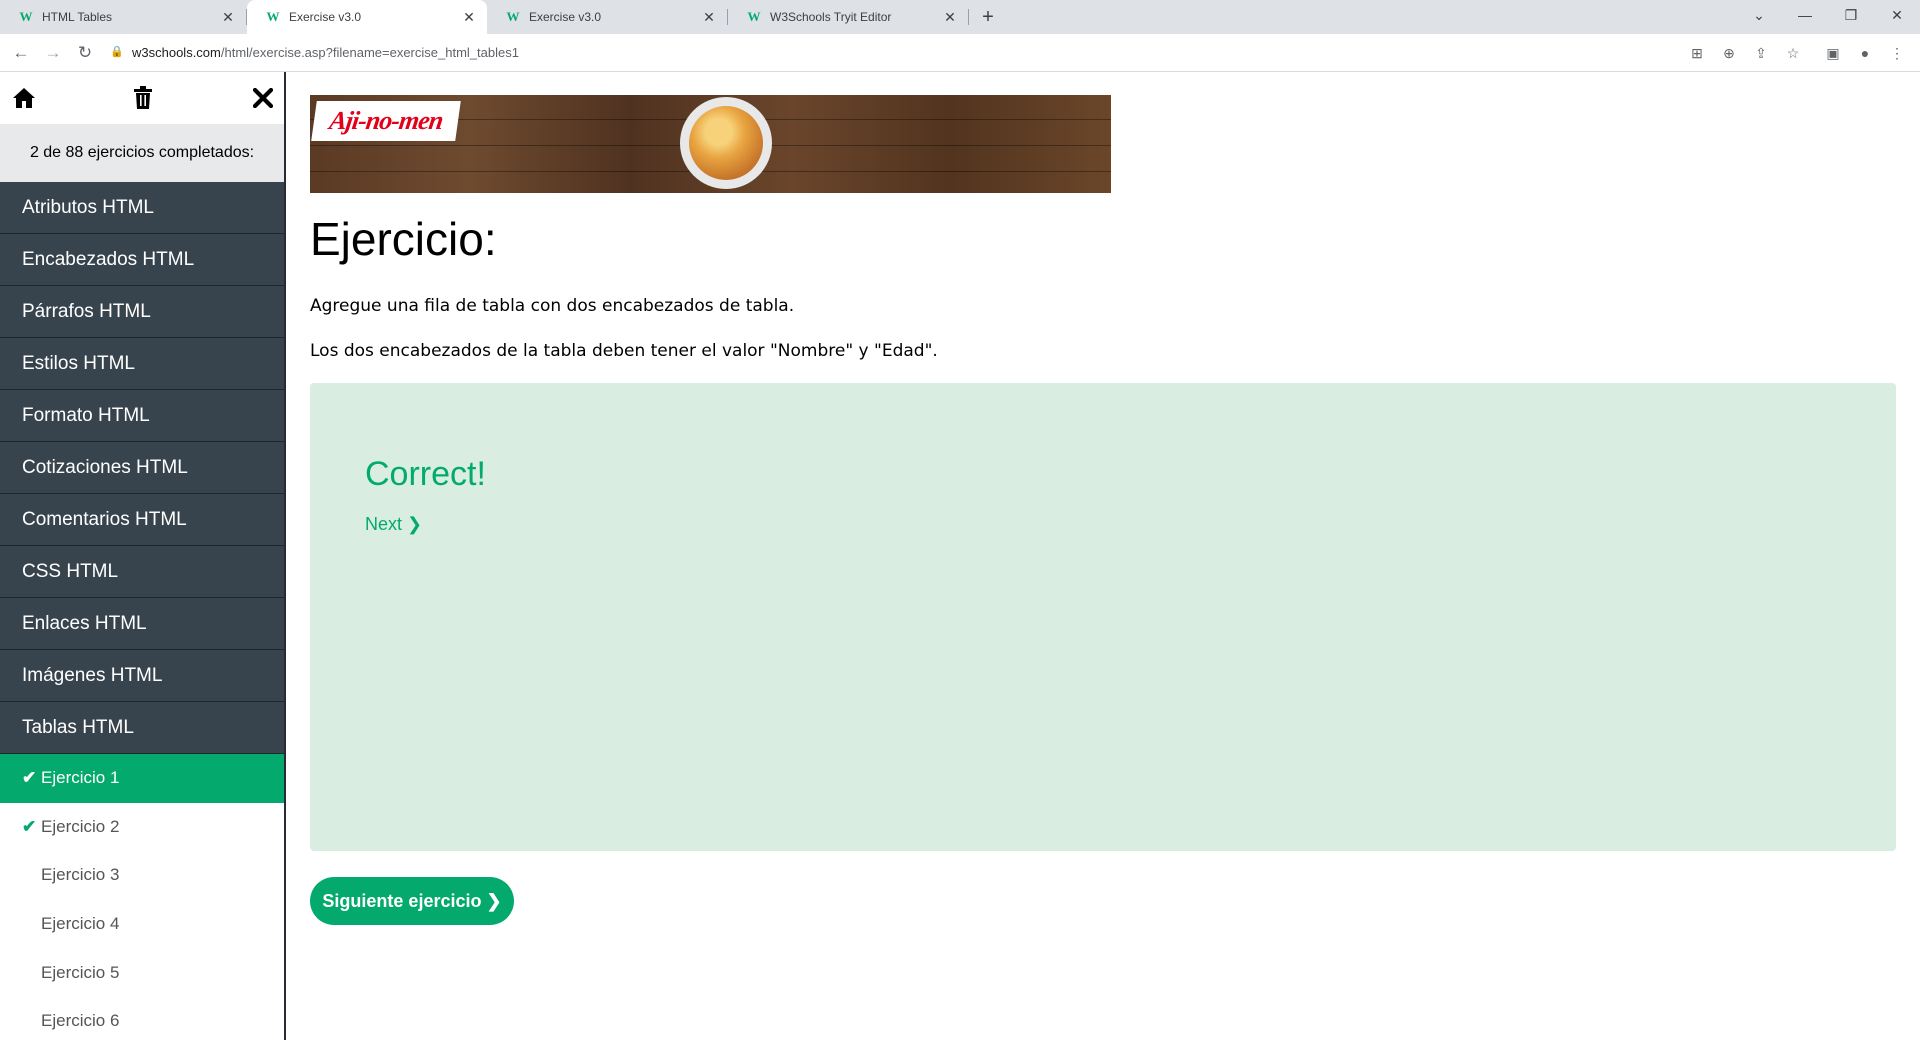  What do you see at coordinates (53, 53) in the screenshot?
I see `forward-icon: →` at bounding box center [53, 53].